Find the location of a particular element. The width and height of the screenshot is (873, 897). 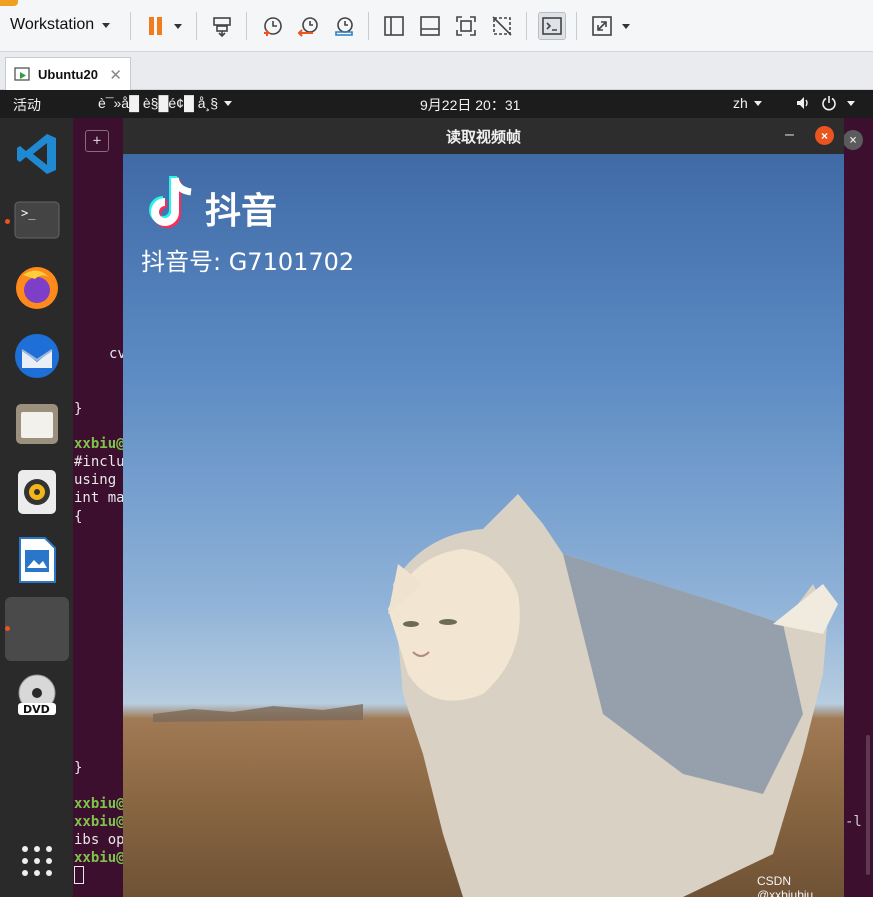

terminal-cursor is located at coordinates (79, 875).